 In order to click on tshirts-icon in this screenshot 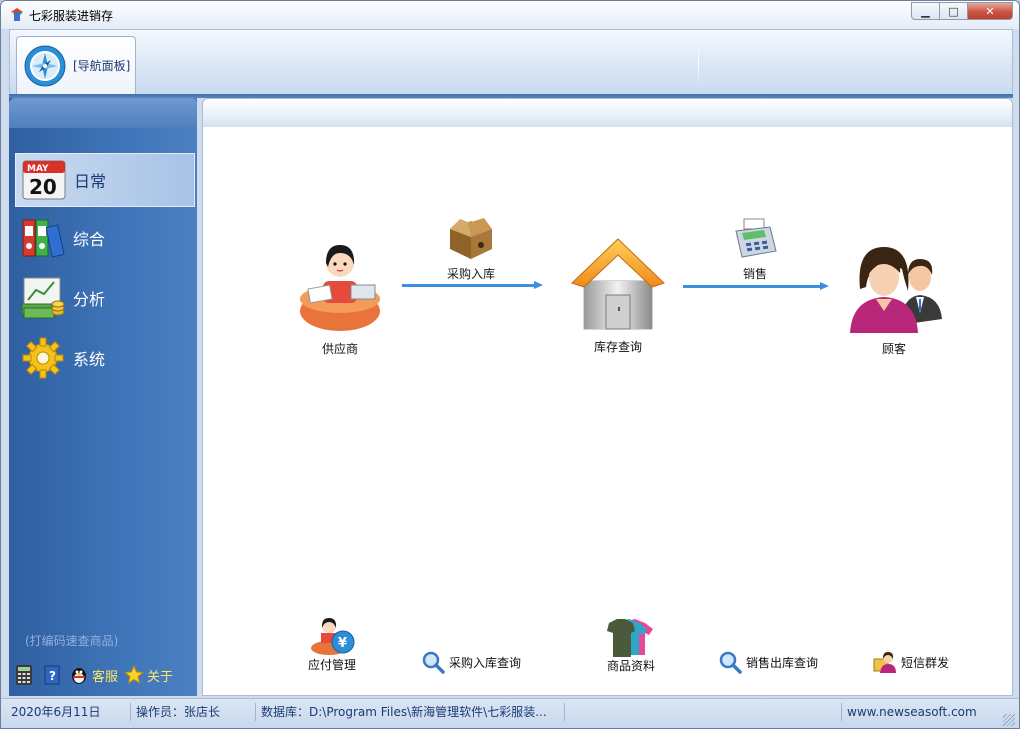, I will do `click(630, 638)`.